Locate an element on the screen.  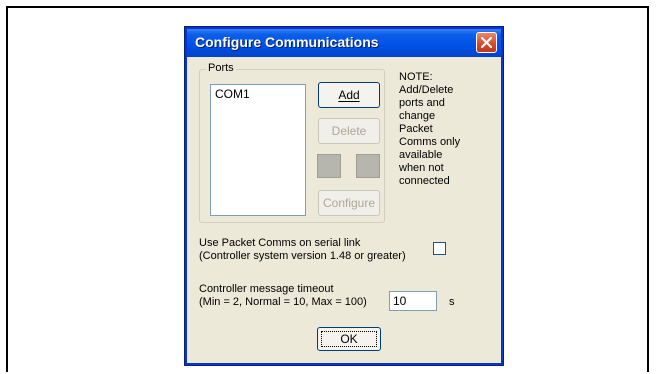
dialog-title: Configure Communications is located at coordinates (287, 42).